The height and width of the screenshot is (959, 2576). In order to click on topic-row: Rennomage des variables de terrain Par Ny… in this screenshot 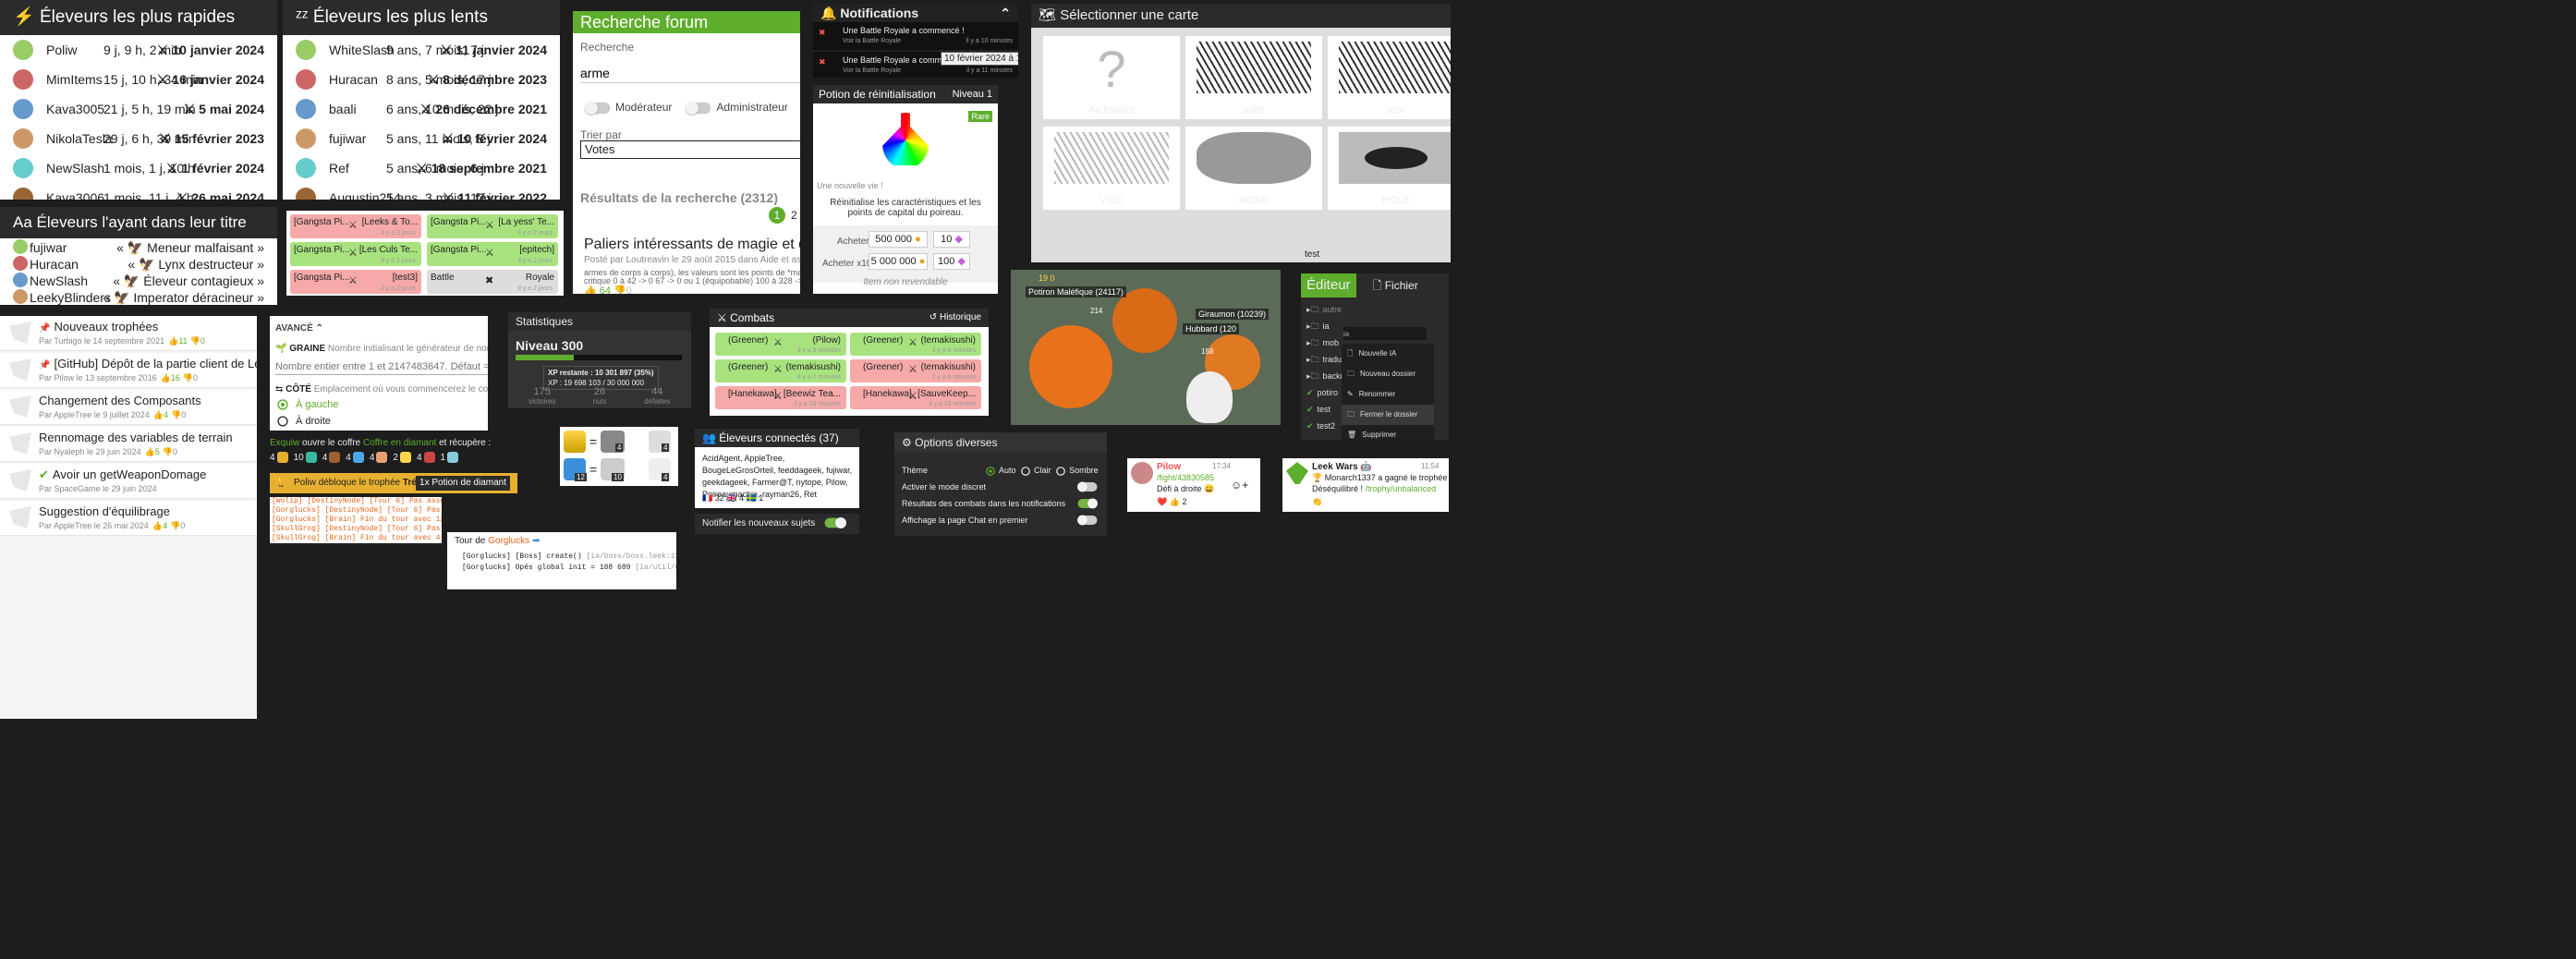, I will do `click(128, 444)`.